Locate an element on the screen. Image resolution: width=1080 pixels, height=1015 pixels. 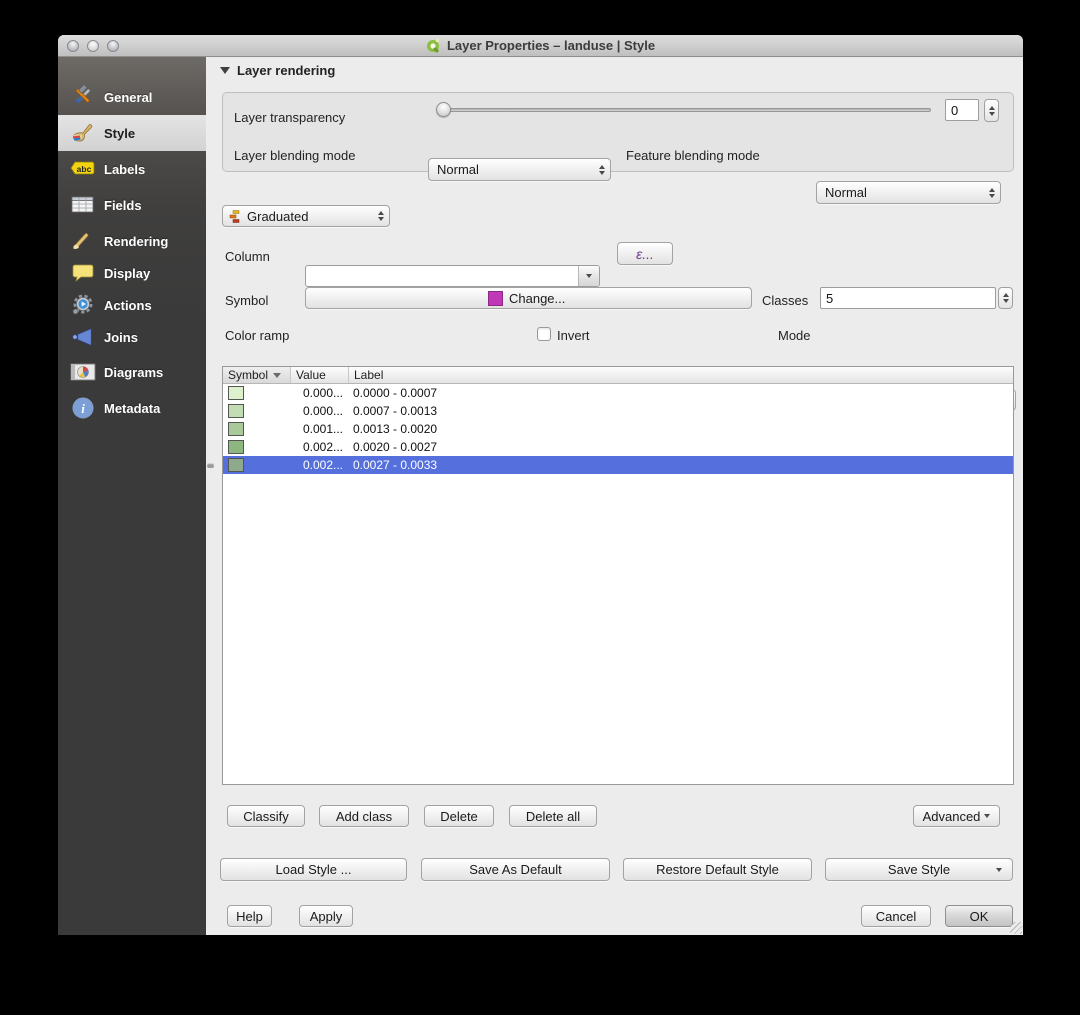
minimize-window-button is located at coordinates (93, 46).